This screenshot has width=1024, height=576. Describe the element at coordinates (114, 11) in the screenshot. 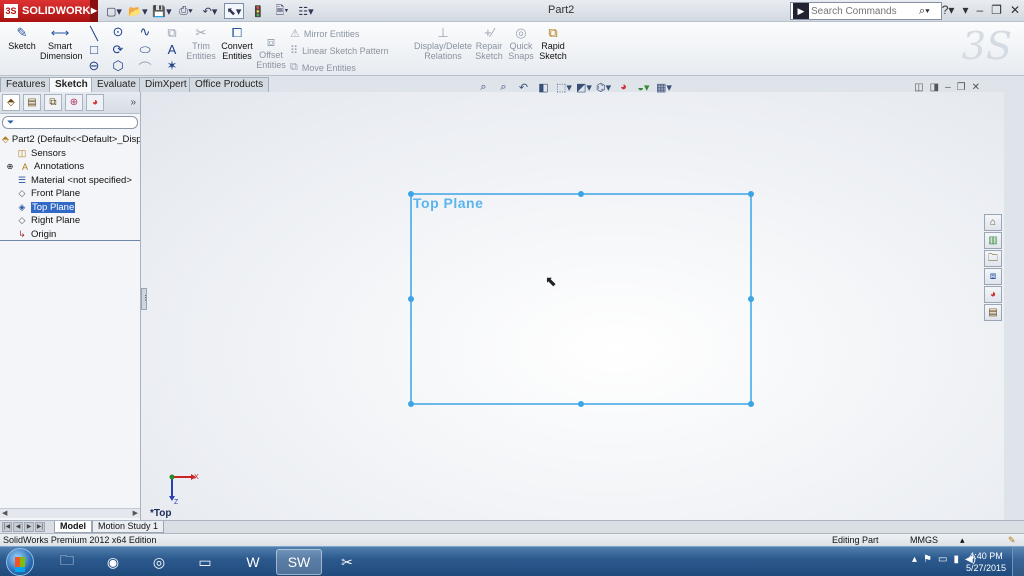

I see `new-document-icon: ▢▾` at that location.